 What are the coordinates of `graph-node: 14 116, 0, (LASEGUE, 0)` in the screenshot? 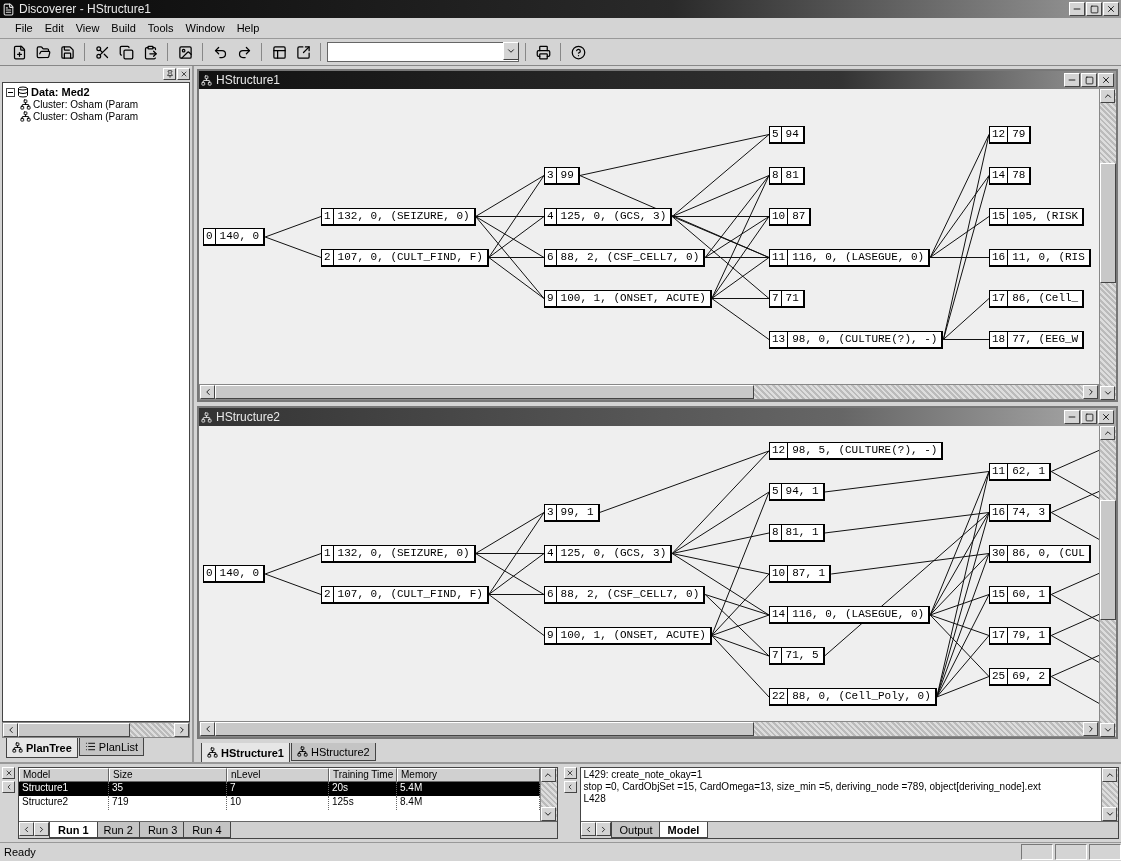 It's located at (850, 615).